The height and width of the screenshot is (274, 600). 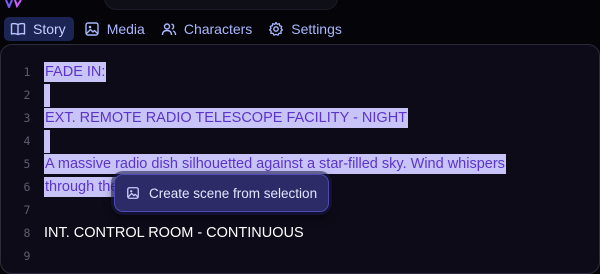 I want to click on script-line: FADE IN:, so click(x=75, y=72).